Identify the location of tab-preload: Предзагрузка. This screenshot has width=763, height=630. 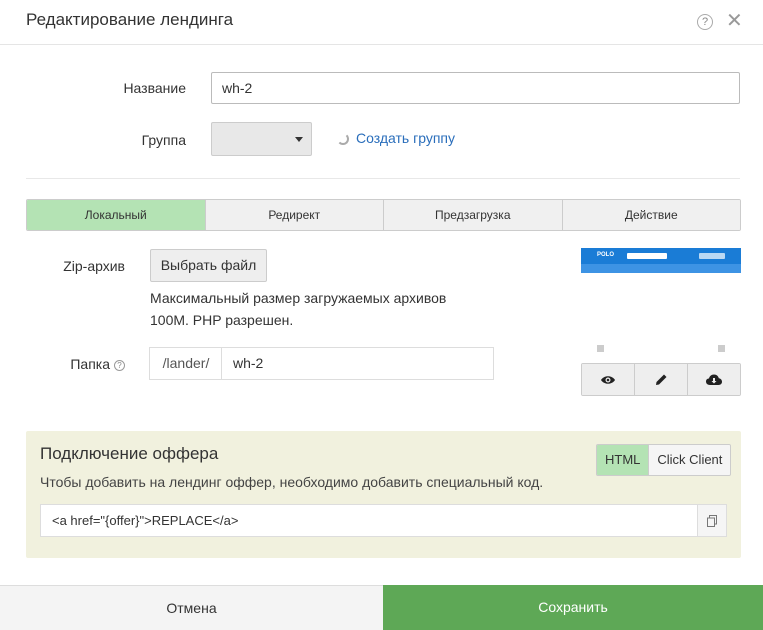
(473, 215).